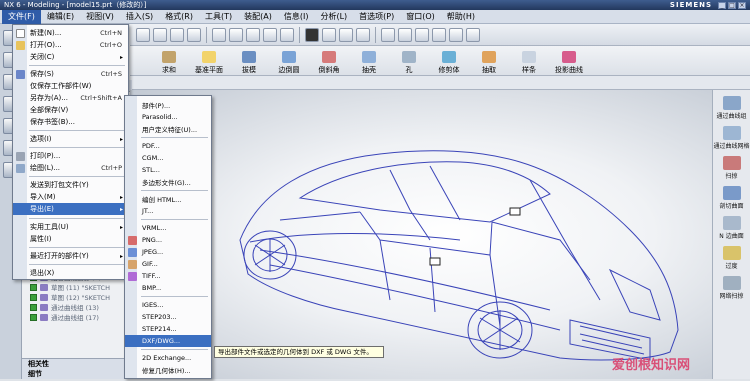 This screenshot has height=381, width=750. What do you see at coordinates (312, 34) in the screenshot?
I see `shaded-icon` at bounding box center [312, 34].